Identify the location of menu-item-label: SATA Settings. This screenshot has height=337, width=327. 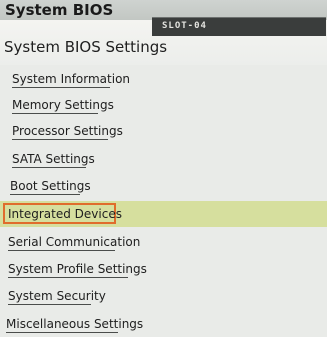
(53, 159).